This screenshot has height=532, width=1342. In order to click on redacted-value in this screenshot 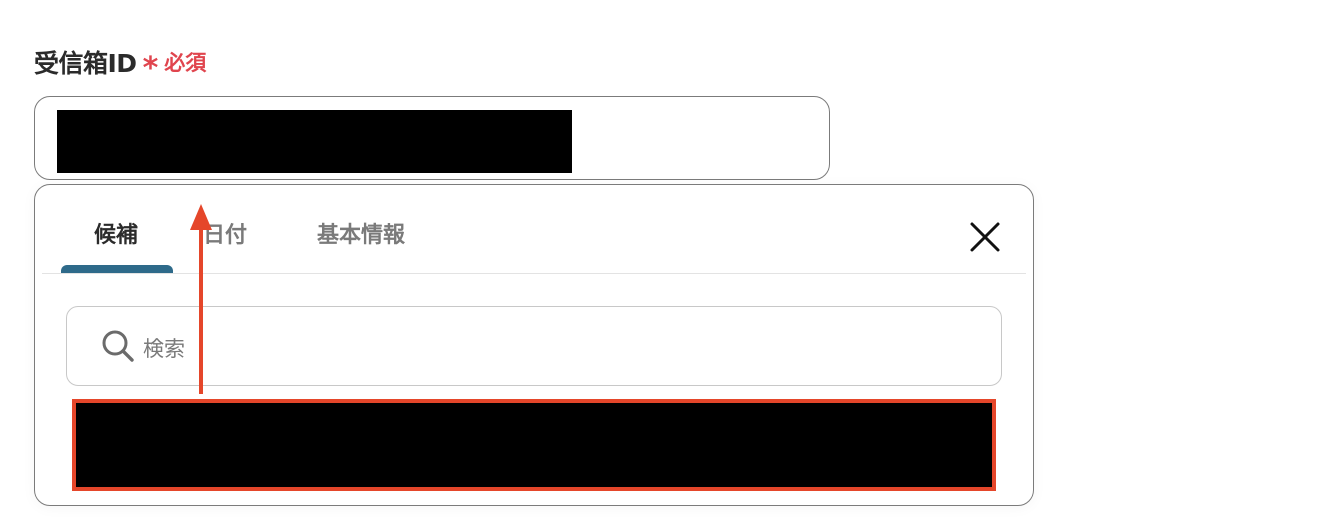, I will do `click(314, 141)`.